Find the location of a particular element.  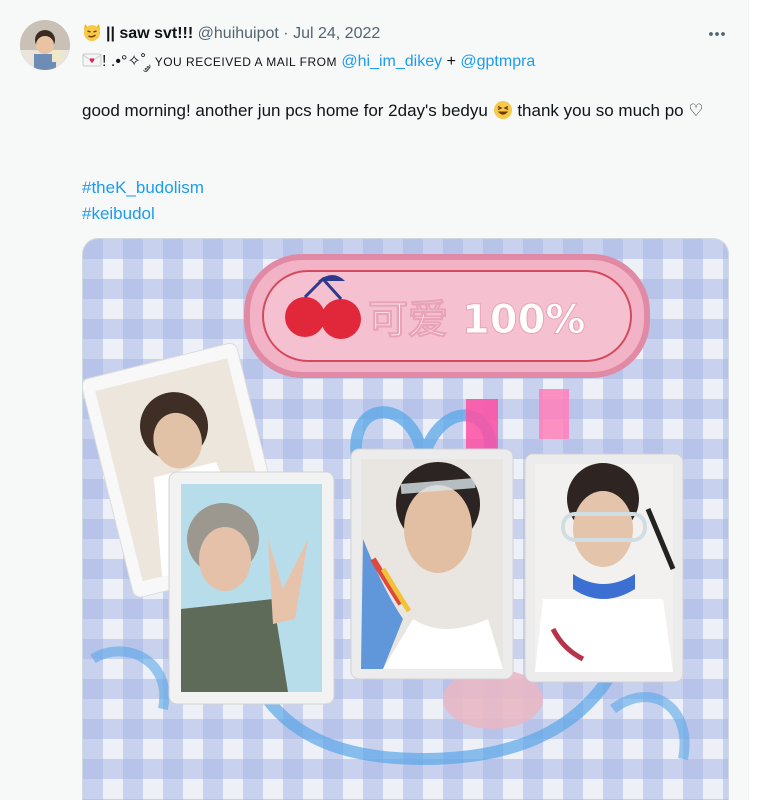

bio-decoration: ! .•°✧˚ ༘ is located at coordinates (126, 61).